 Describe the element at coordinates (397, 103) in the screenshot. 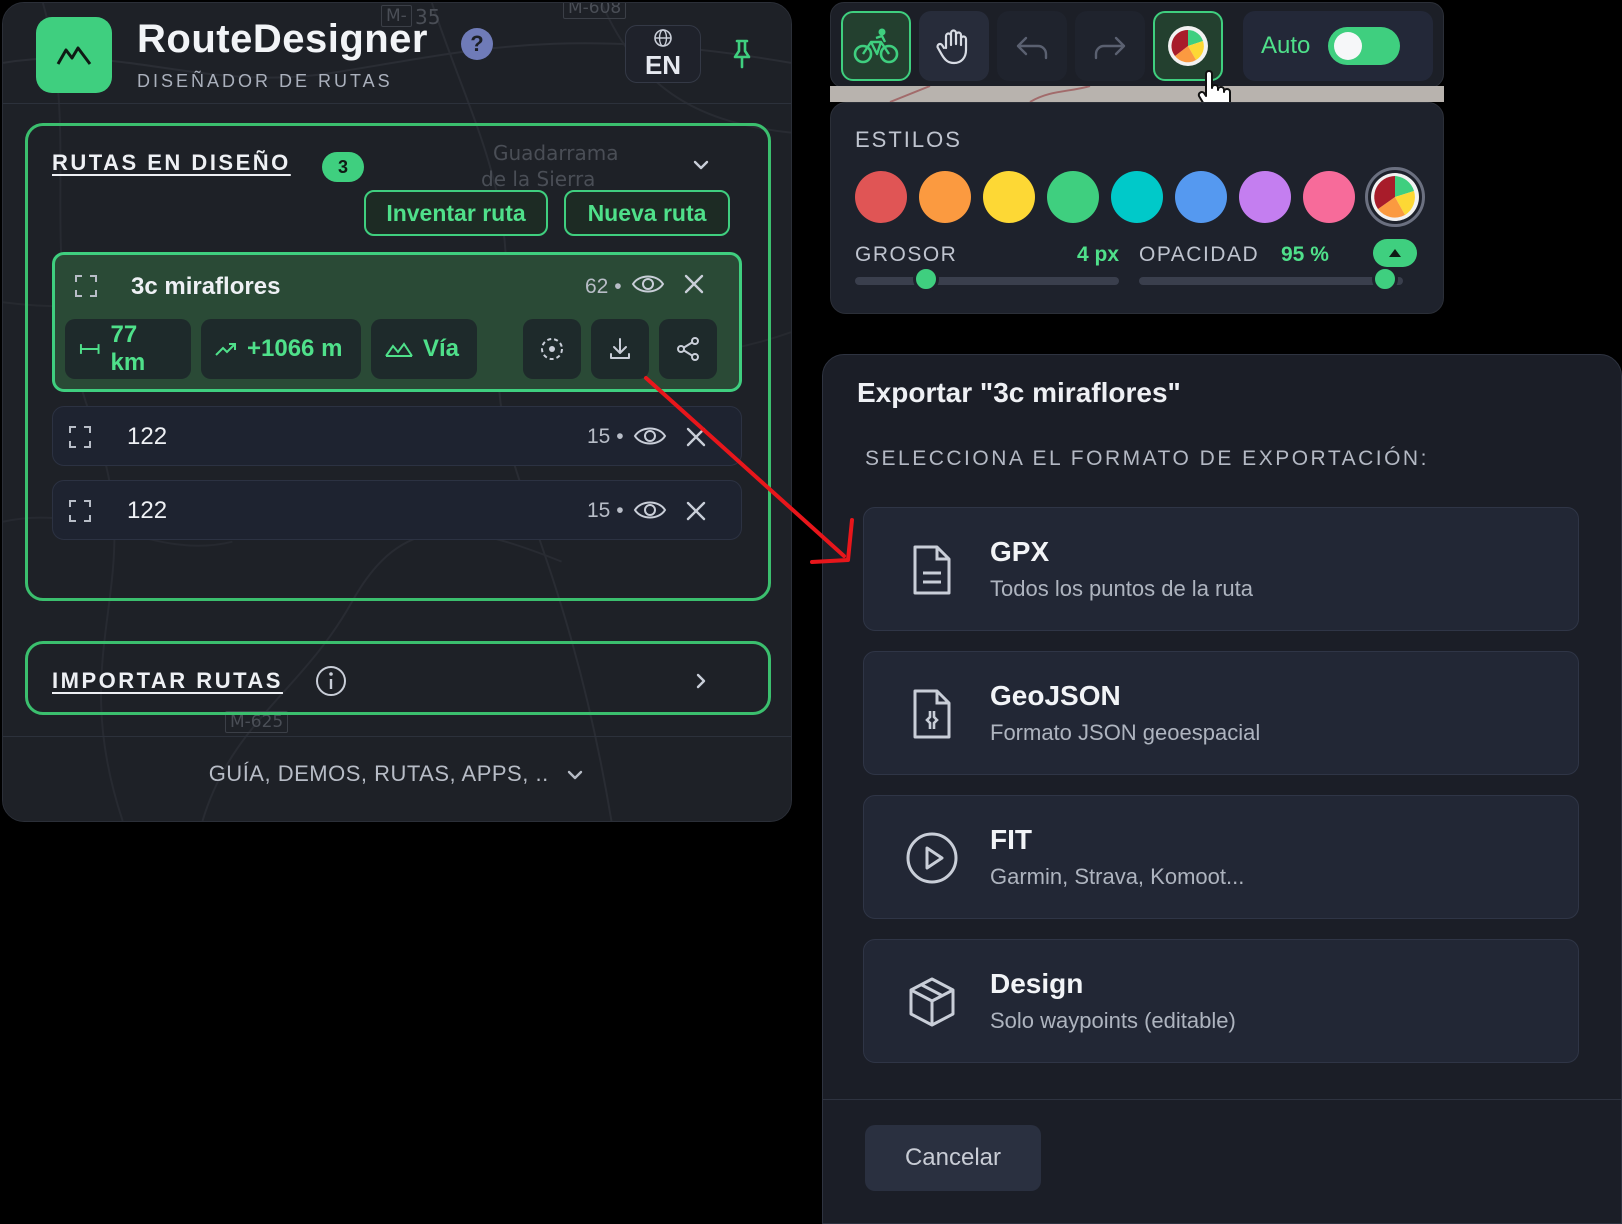

I see `header-divider` at that location.